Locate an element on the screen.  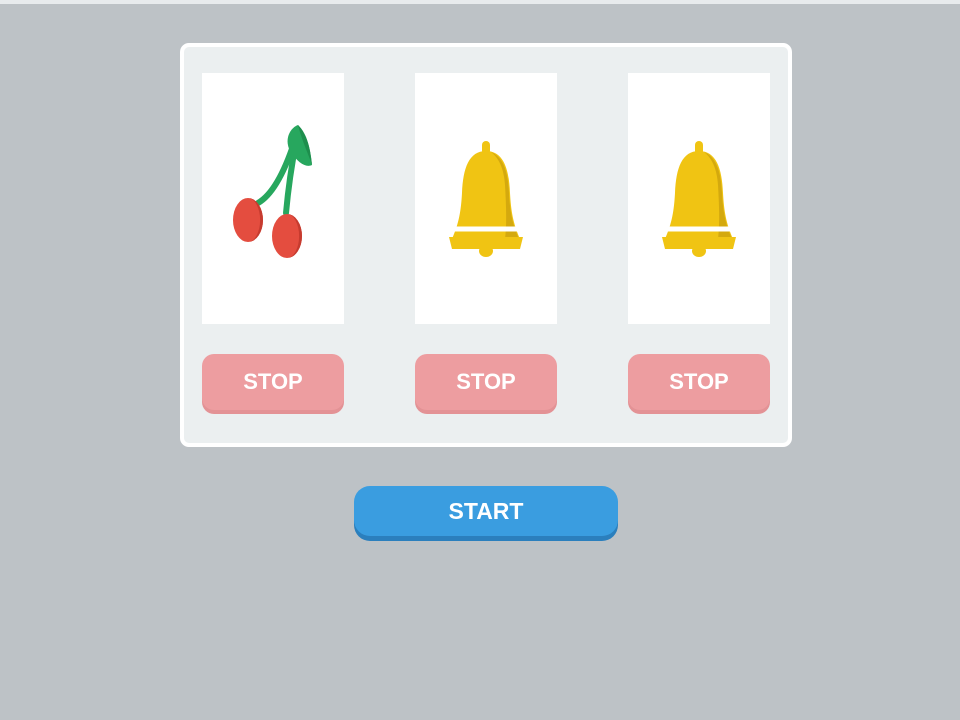
cherry-icon is located at coordinates (272, 191).